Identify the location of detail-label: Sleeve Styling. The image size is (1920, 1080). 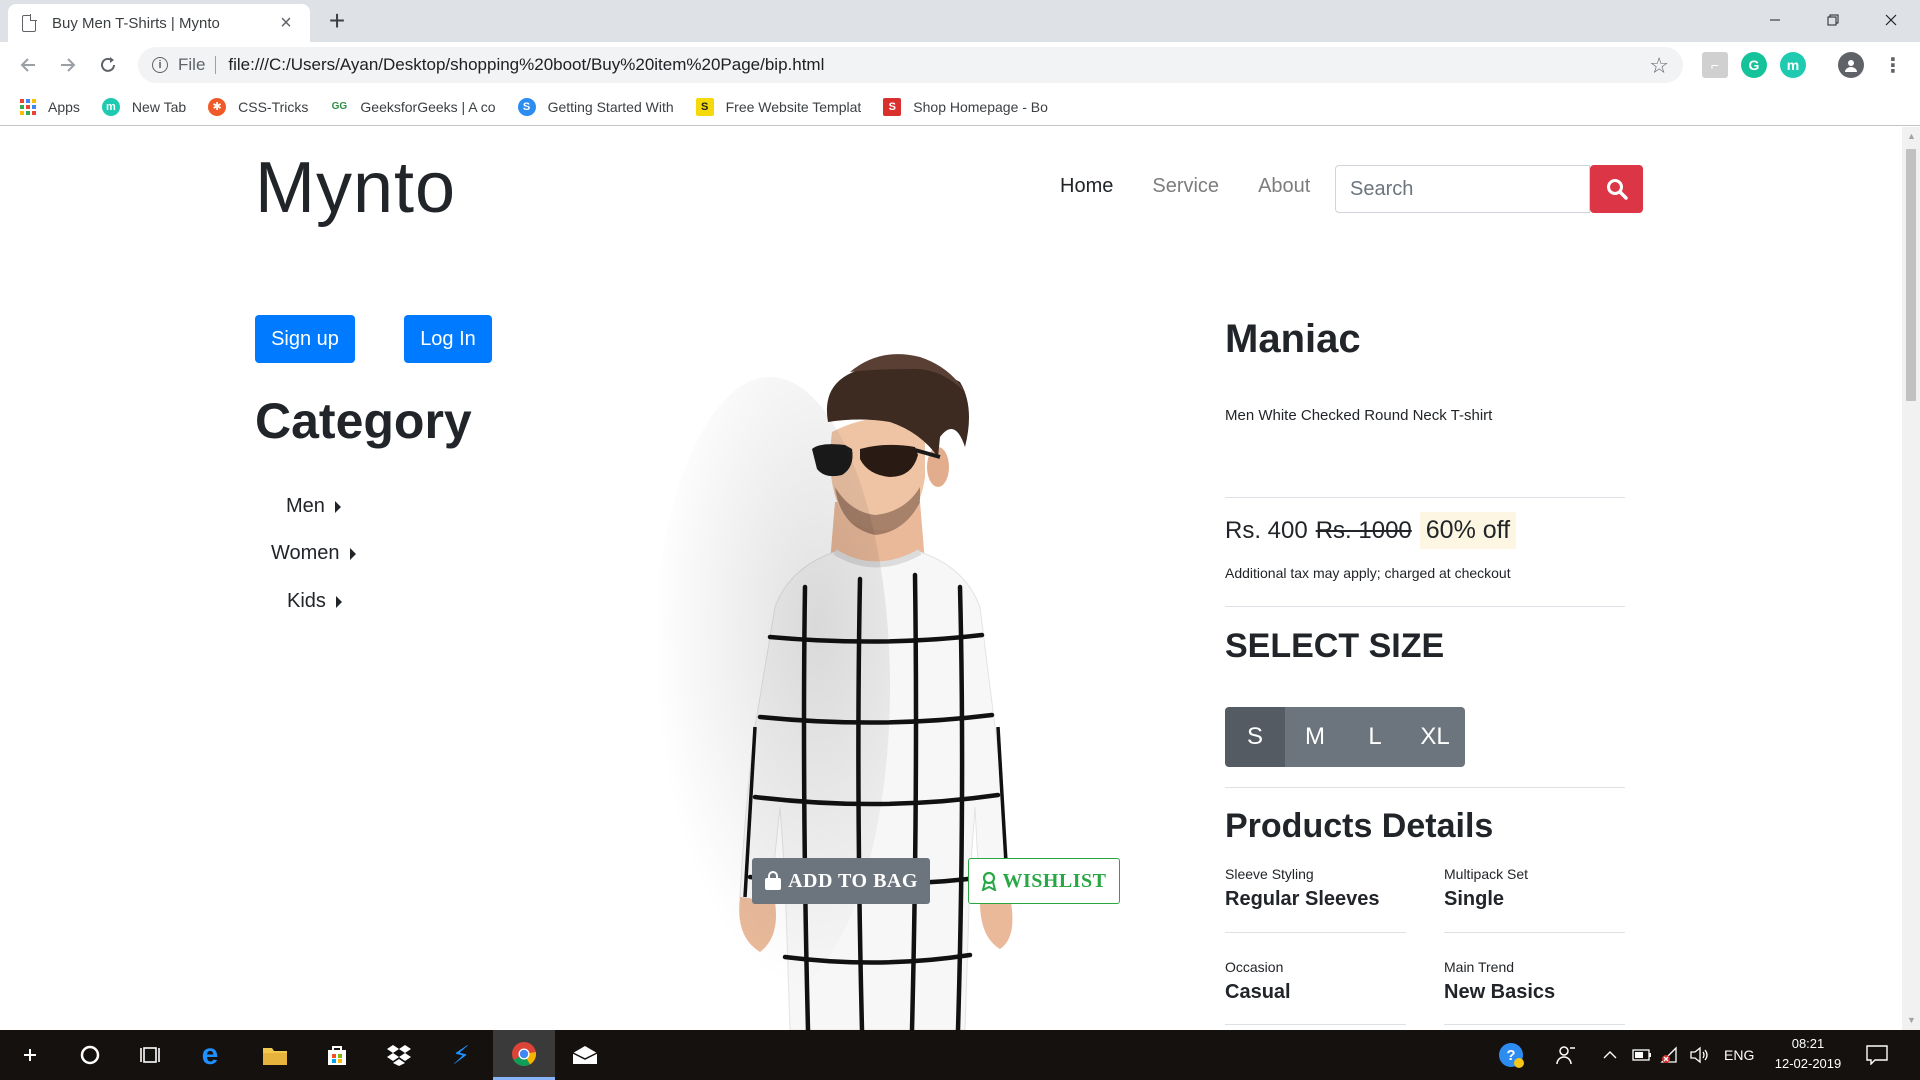
(1269, 874).